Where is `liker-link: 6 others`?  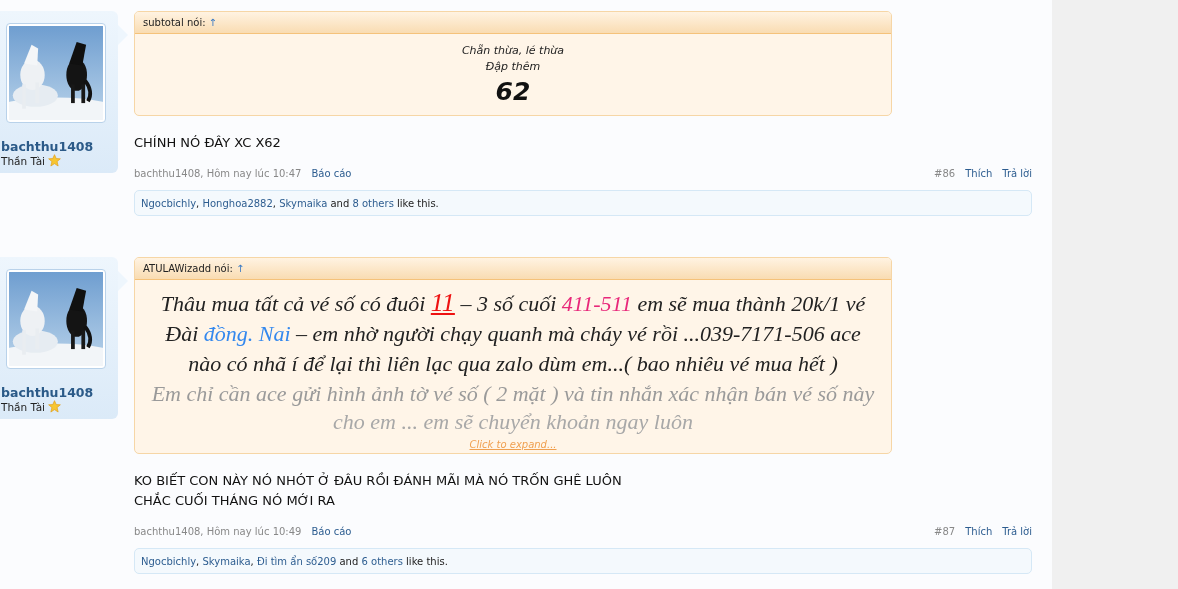 liker-link: 6 others is located at coordinates (382, 561).